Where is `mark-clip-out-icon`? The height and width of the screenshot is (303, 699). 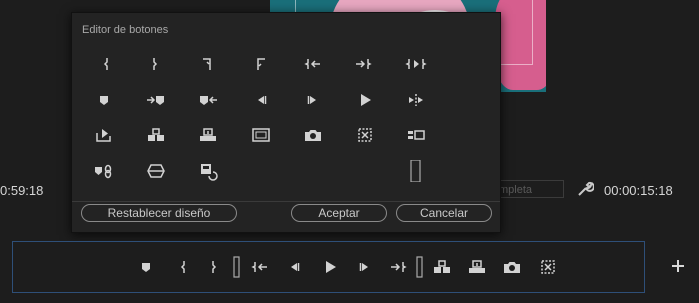
mark-clip-out-icon is located at coordinates (261, 64).